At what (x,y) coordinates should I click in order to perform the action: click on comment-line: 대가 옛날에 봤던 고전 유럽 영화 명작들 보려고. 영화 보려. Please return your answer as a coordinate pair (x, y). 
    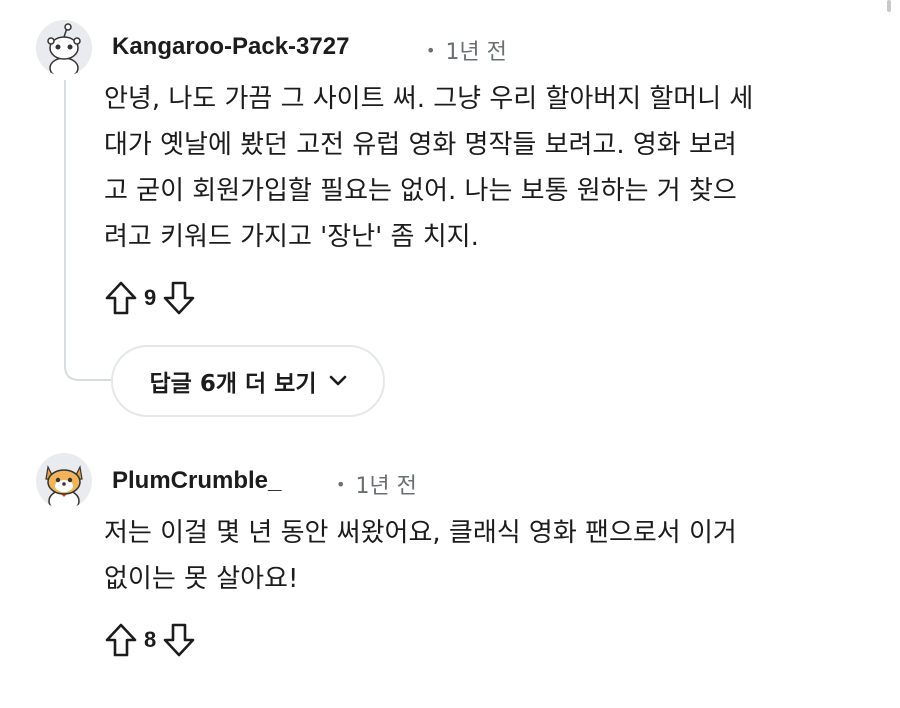
    Looking at the image, I should click on (420, 145).